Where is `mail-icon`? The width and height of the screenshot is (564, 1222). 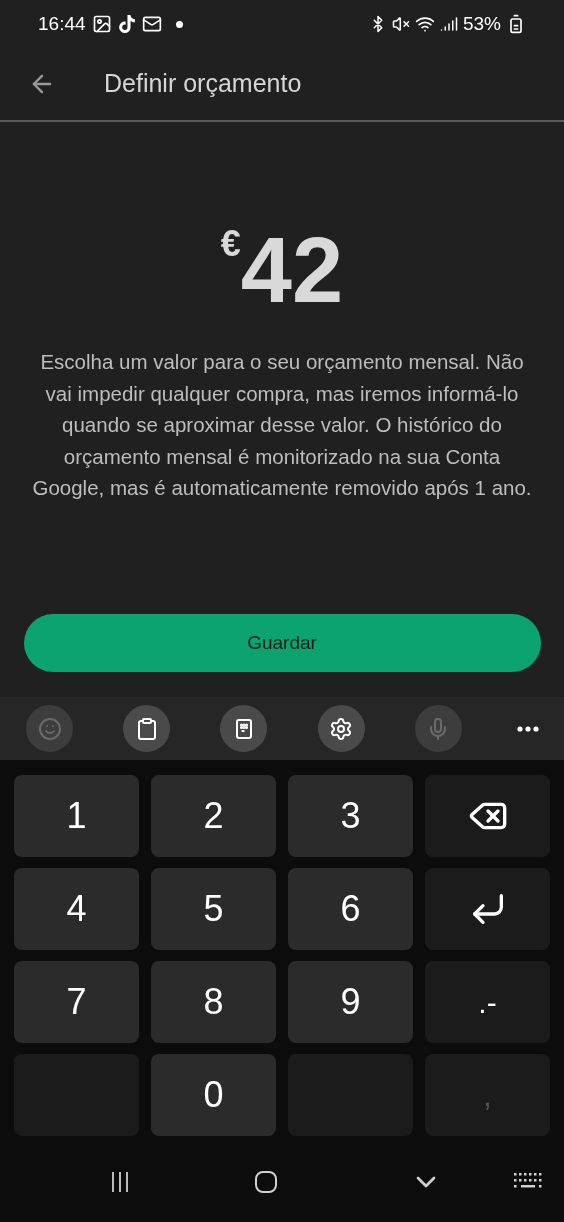 mail-icon is located at coordinates (151, 24).